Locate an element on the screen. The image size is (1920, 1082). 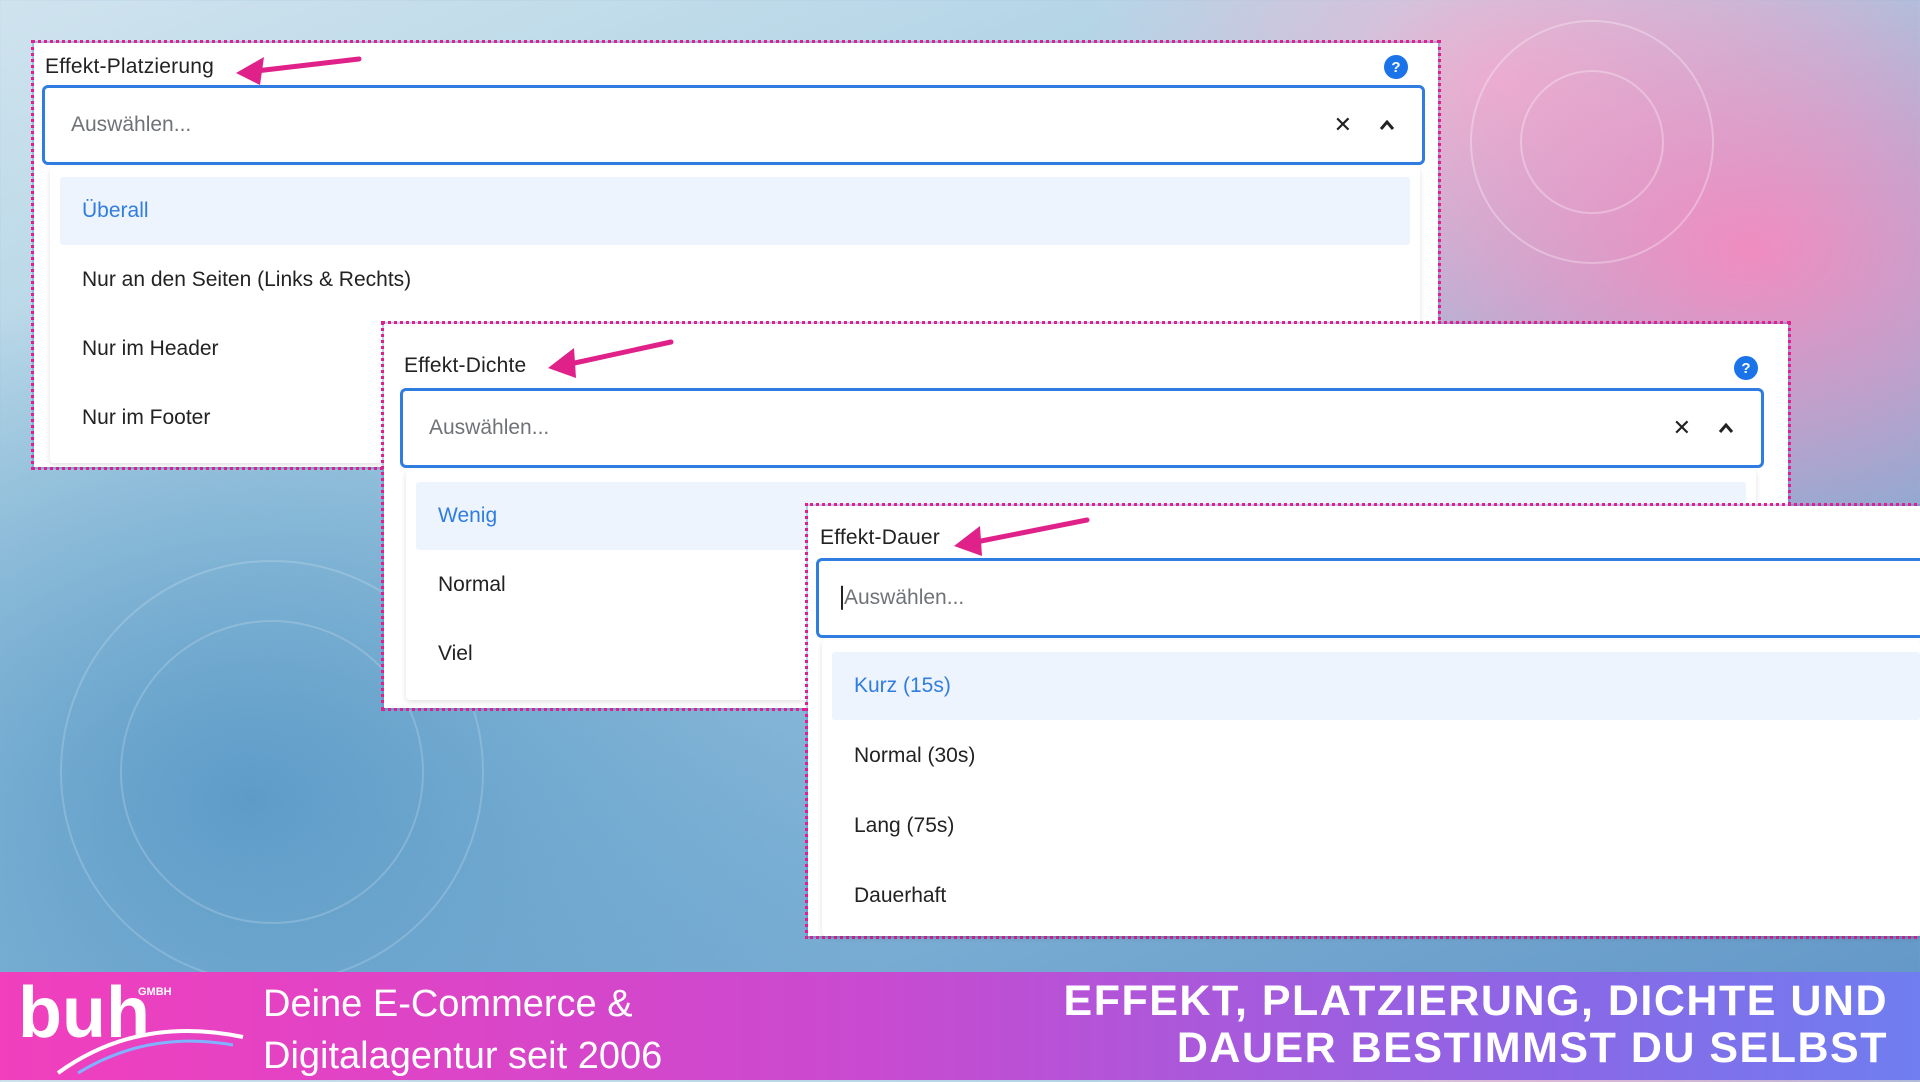
logo-text: buh is located at coordinates (84, 1014).